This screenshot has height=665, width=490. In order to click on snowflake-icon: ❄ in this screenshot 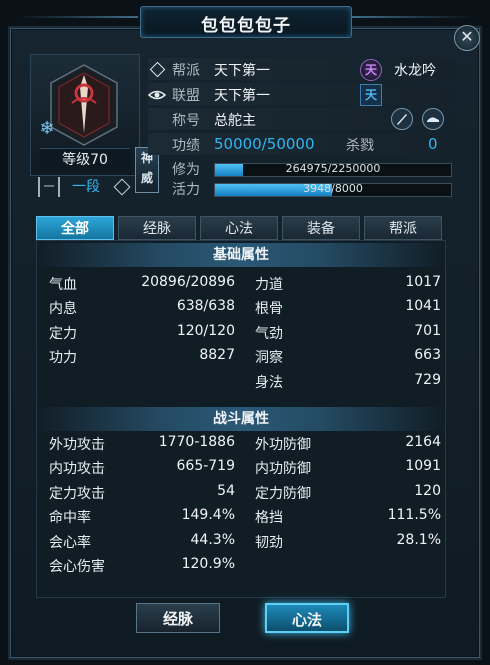, I will do `click(47, 128)`.